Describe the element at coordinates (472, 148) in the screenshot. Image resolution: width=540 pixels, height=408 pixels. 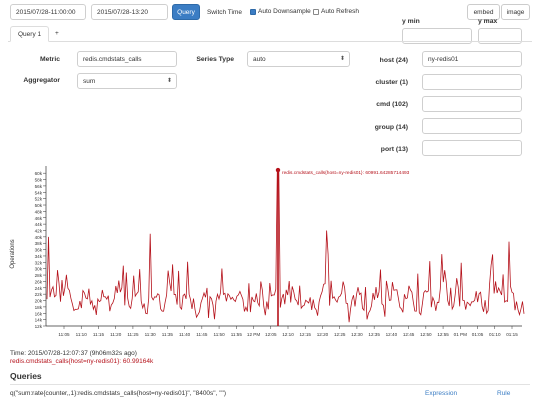
I see `tag-input-port` at that location.